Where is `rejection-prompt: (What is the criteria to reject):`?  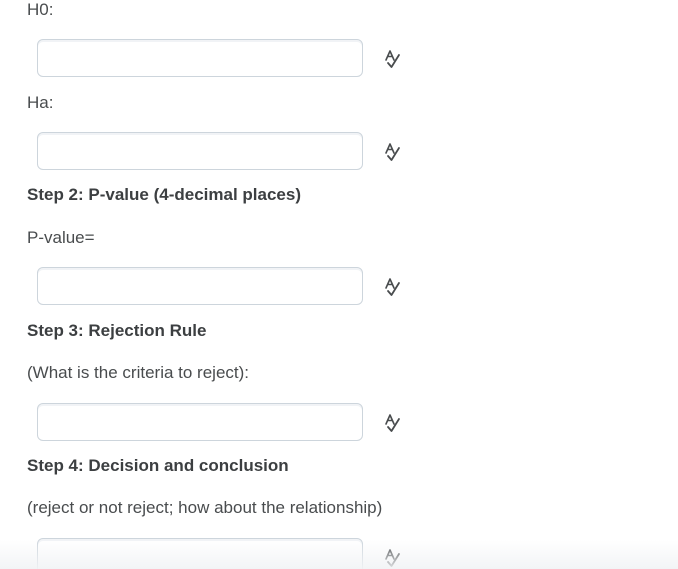 rejection-prompt: (What is the criteria to reject): is located at coordinates (138, 372).